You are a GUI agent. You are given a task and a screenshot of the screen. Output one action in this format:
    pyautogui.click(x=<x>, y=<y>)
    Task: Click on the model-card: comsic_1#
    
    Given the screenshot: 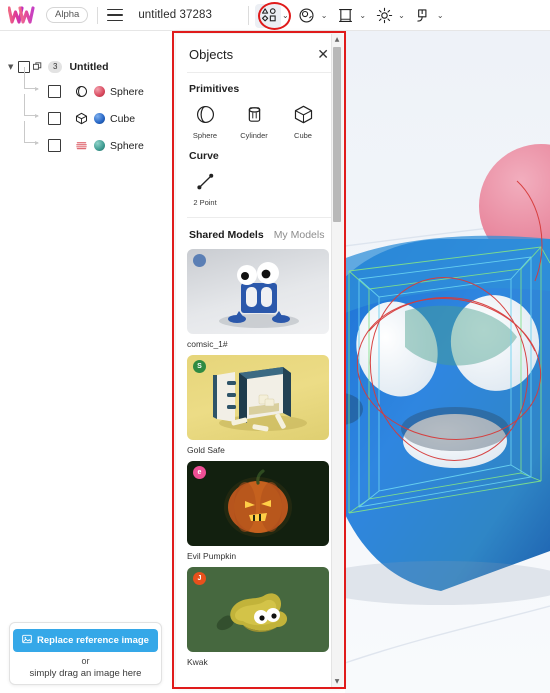 What is the action you would take?
    pyautogui.click(x=259, y=299)
    